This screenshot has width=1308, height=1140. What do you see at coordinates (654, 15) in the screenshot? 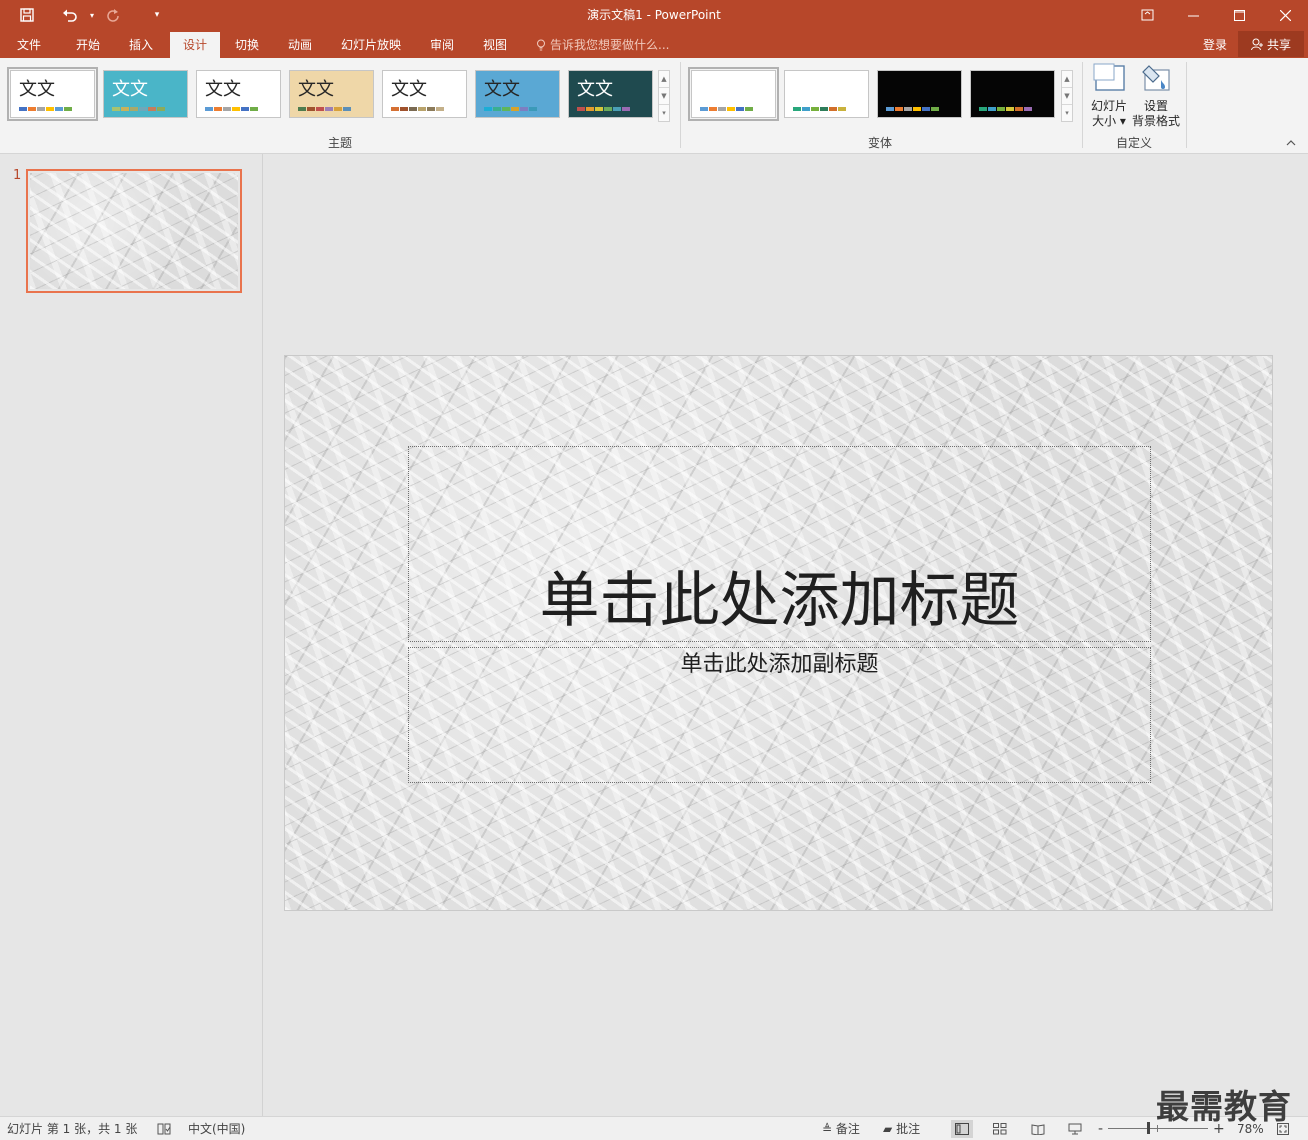
I see `title-bar: ▾ ▾ 演示文稿1 - PowerPoint` at bounding box center [654, 15].